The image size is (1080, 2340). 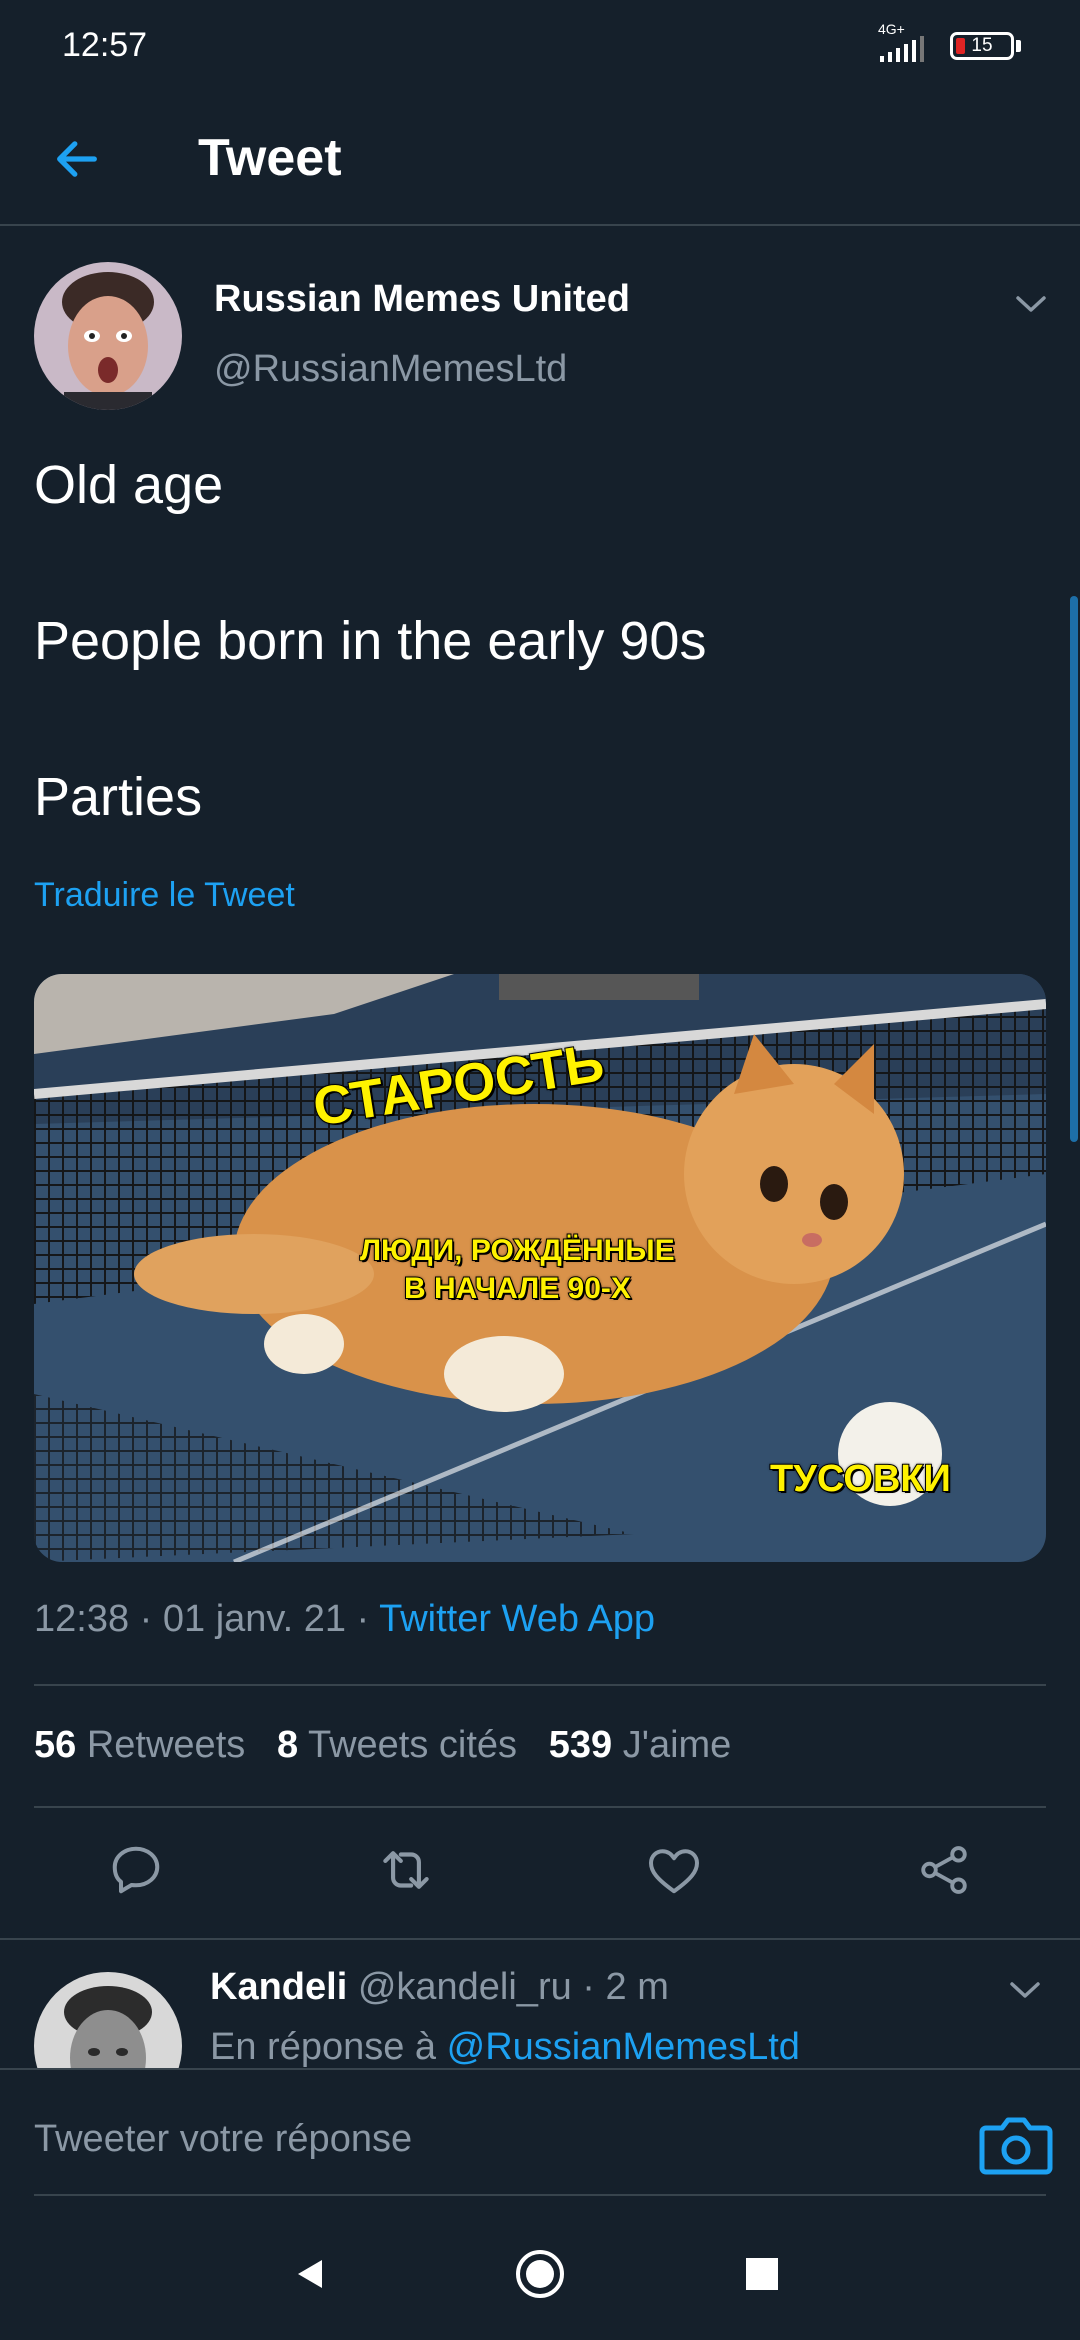 I want to click on reply-options-button, so click(x=1025, y=1990).